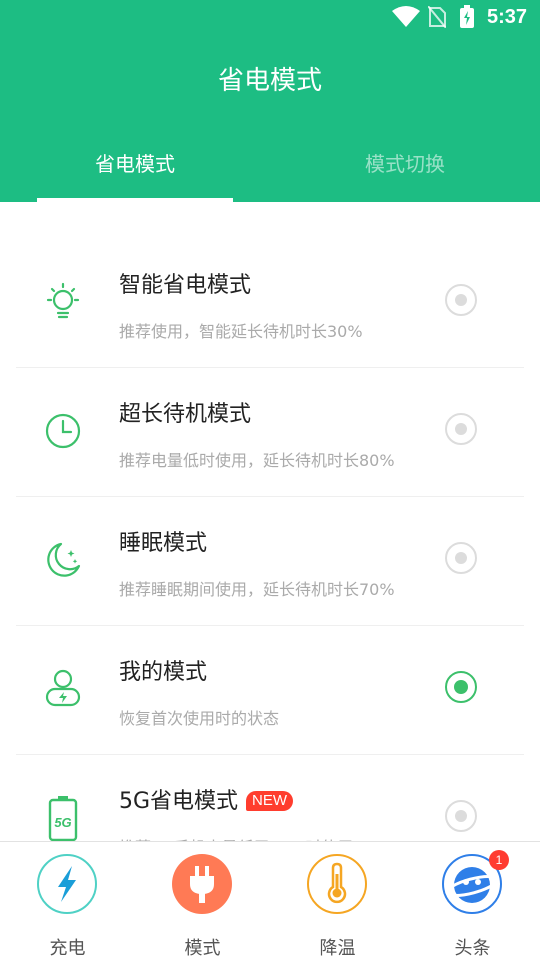 The image size is (540, 961). I want to click on clock-icon, so click(63, 431).